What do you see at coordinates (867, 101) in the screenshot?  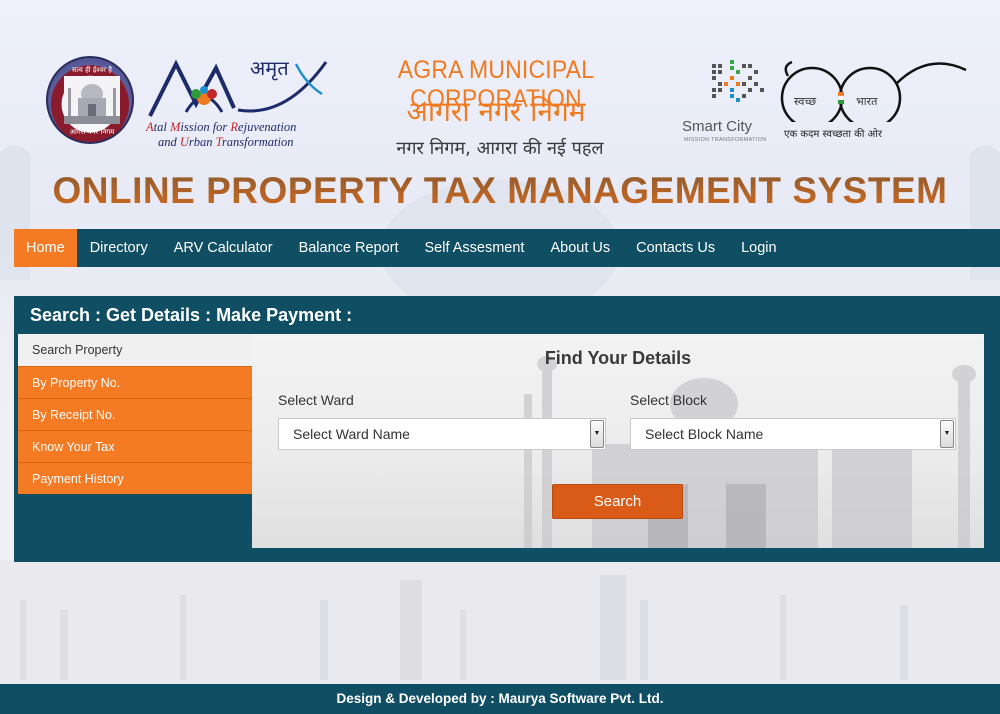 I see `bharat-word: भारत` at bounding box center [867, 101].